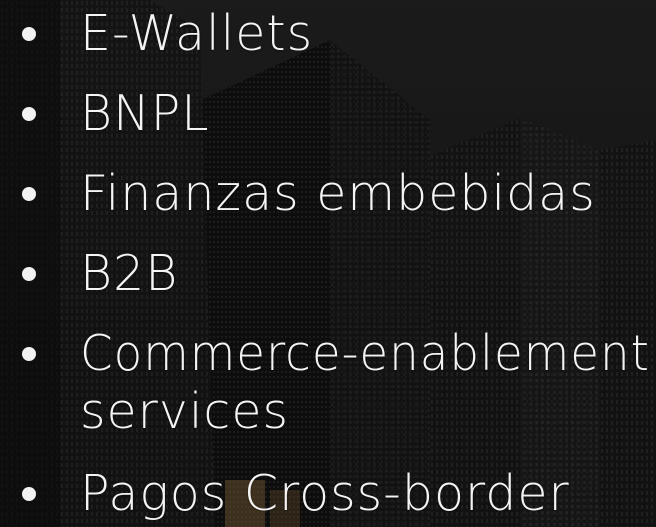 This screenshot has width=656, height=527. Describe the element at coordinates (129, 273) in the screenshot. I see `list-item-label: B2B` at that location.